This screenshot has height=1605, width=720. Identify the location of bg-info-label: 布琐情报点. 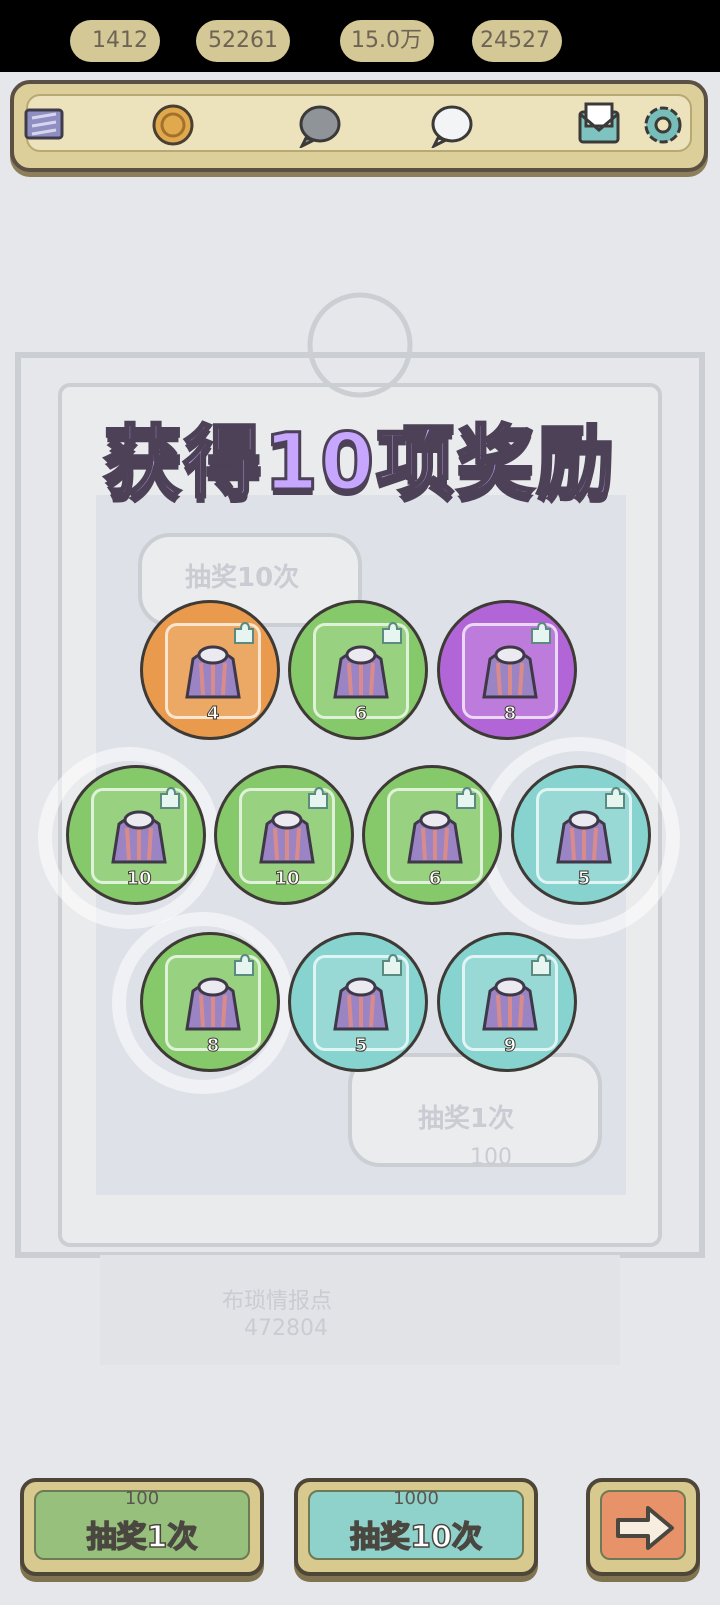
(277, 1301).